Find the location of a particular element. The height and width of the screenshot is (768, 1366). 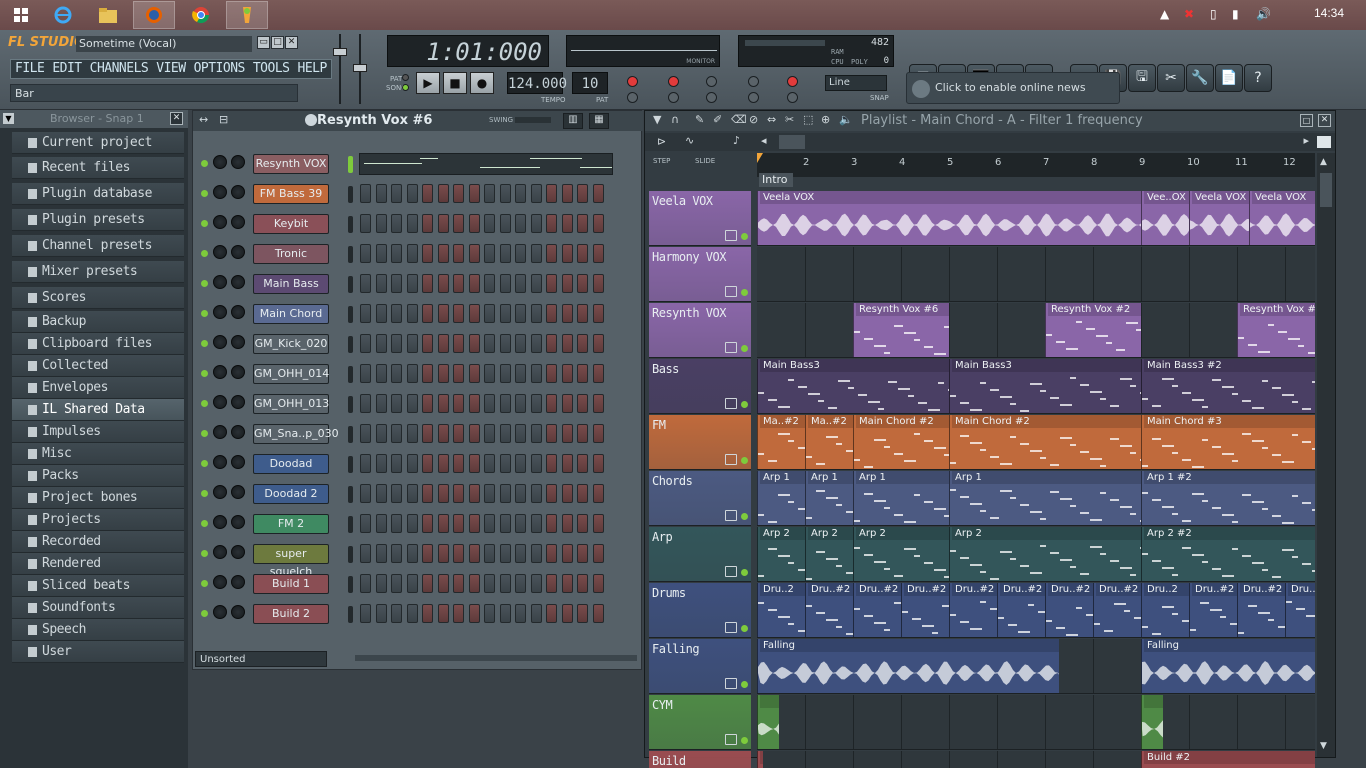

notes-icon: 📄 is located at coordinates (1229, 78).